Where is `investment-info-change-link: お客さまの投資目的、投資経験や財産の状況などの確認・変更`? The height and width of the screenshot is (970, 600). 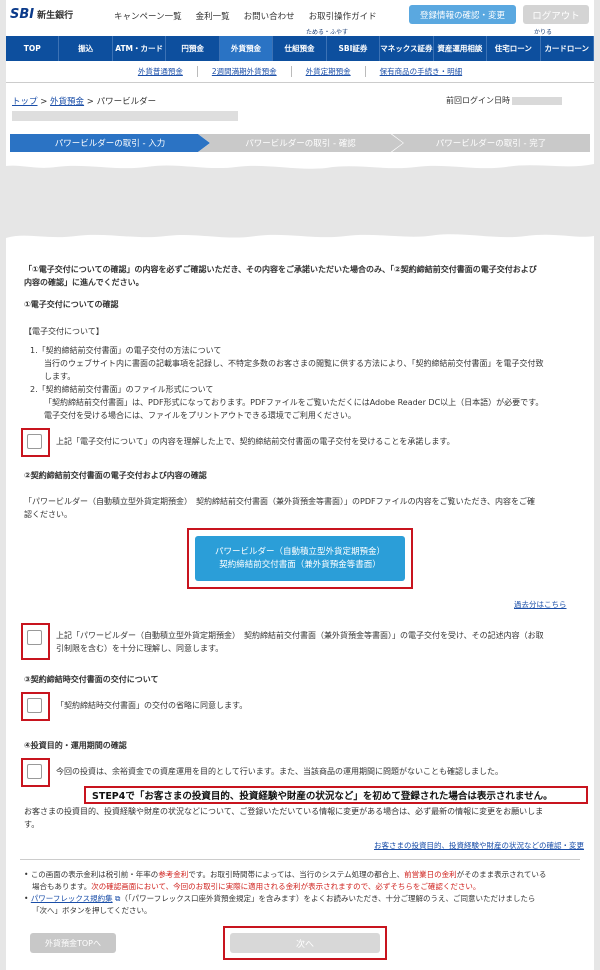
investment-info-change-link: お客さまの投資目的、投資経験や財産の状況などの確認・変更 is located at coordinates (479, 845).